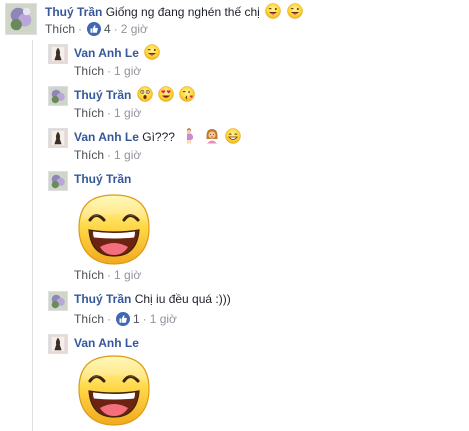 This screenshot has width=469, height=431. I want to click on grinning-emoji, so click(233, 136).